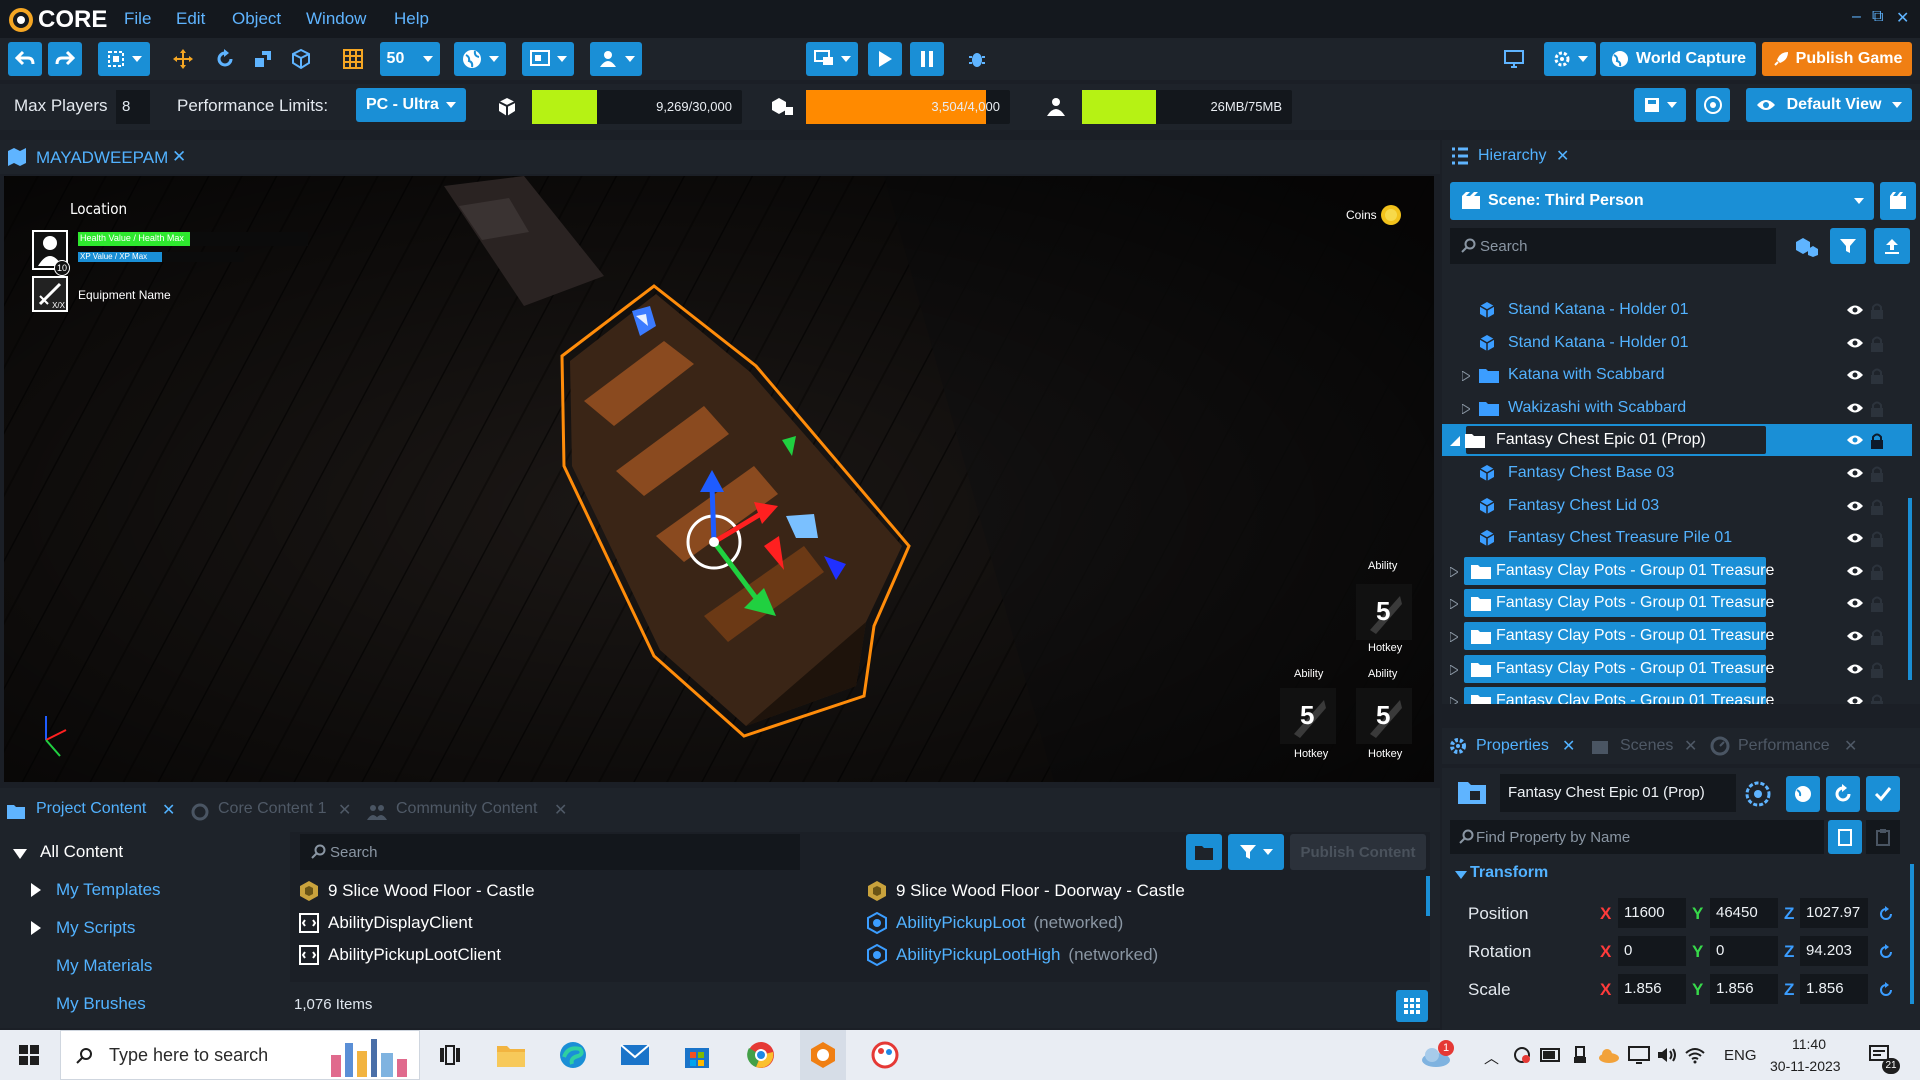  Describe the element at coordinates (1677, 440) in the screenshot. I see `hierarchy-row: Fantasy Chest Epic 01 (Prop)` at that location.